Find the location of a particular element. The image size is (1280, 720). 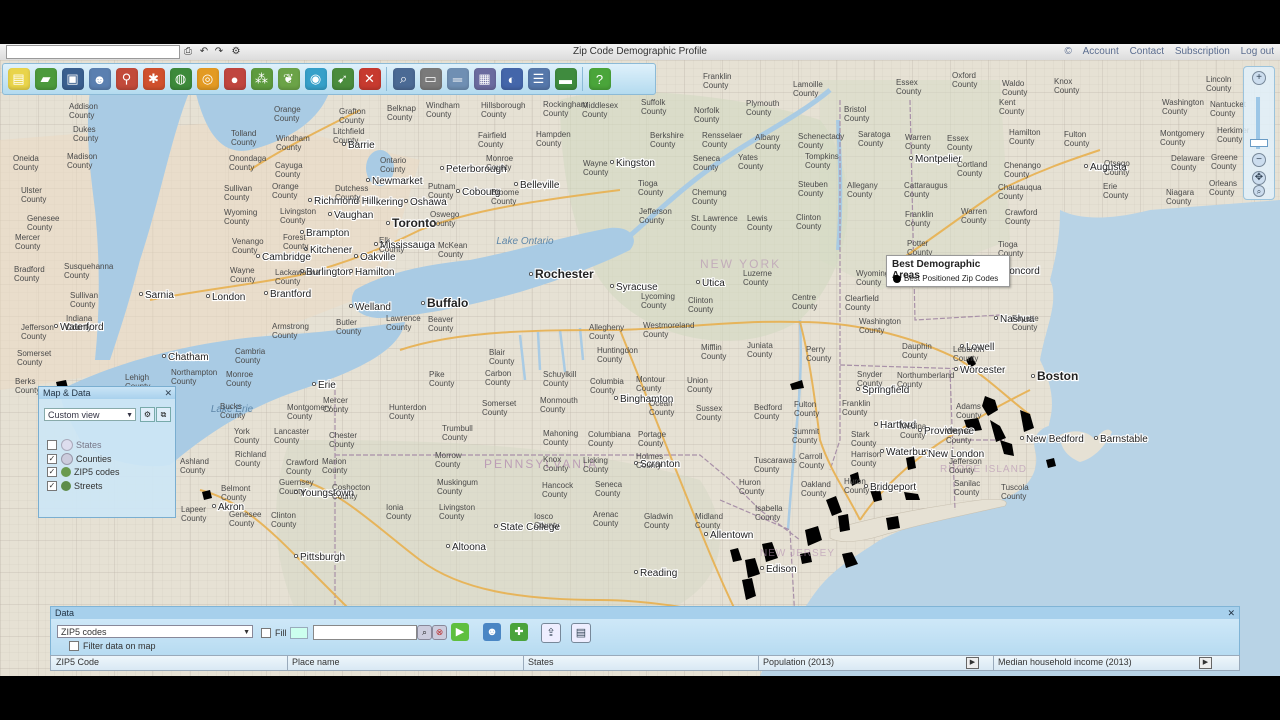

county-label: Bucks County is located at coordinates (232, 411).